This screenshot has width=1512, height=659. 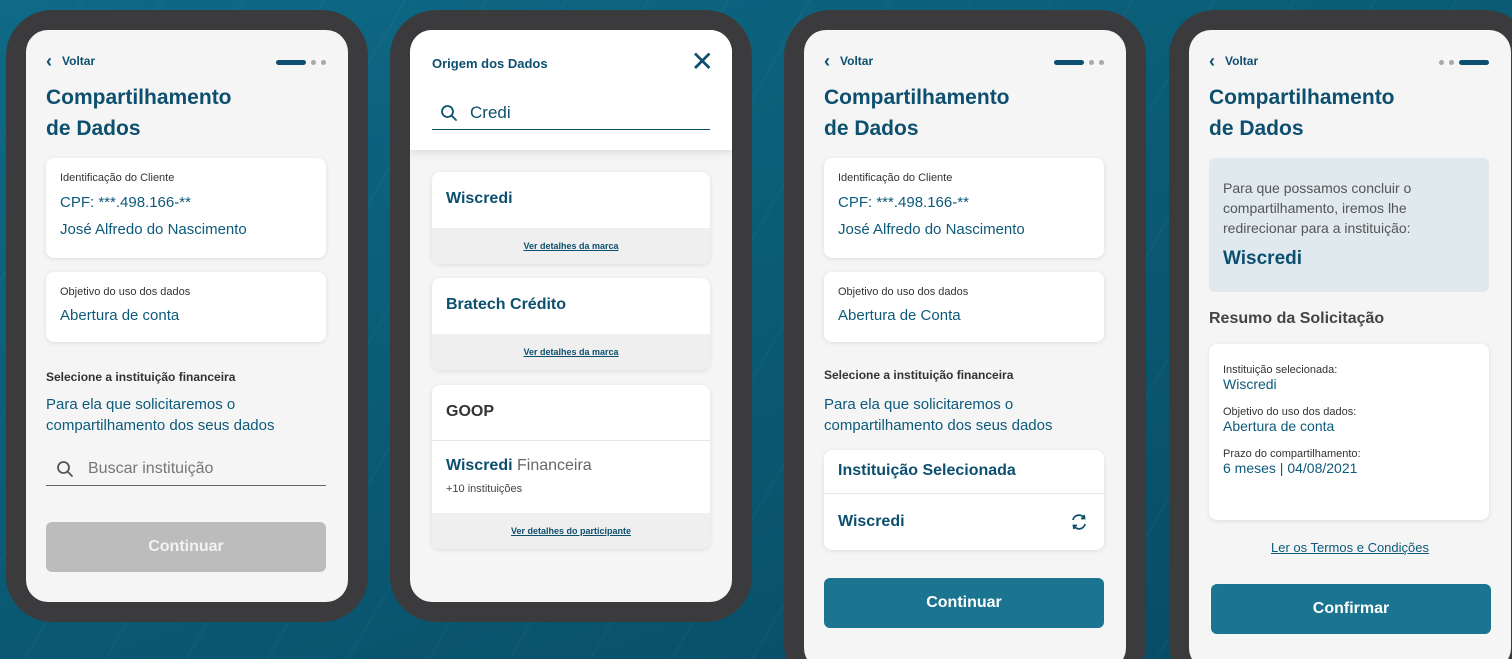 What do you see at coordinates (1292, 454) in the screenshot?
I see `summary-term-label: Prazo do compartilhamento:` at bounding box center [1292, 454].